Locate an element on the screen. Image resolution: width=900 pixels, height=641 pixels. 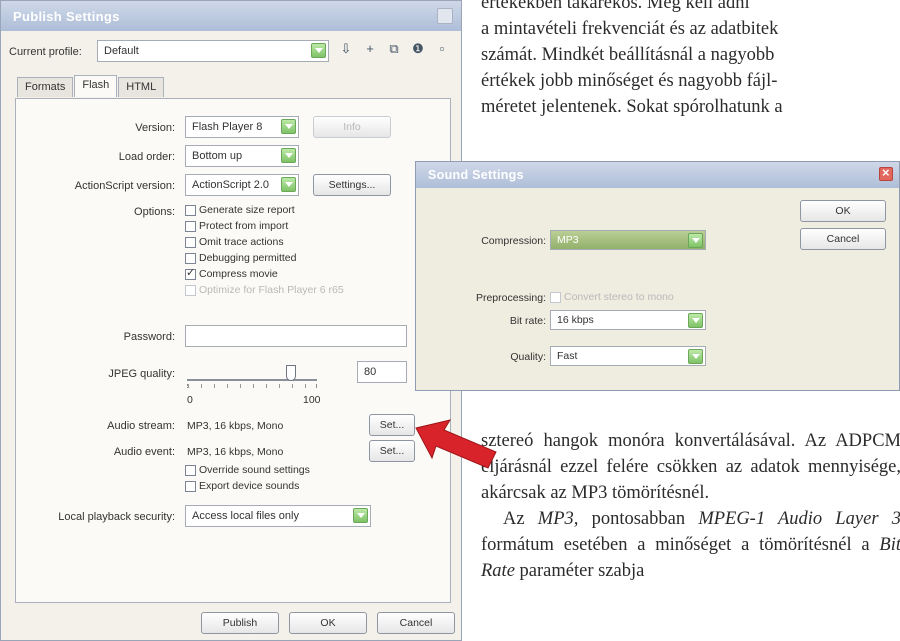
compression-label: Compression: is located at coordinates (513, 241).